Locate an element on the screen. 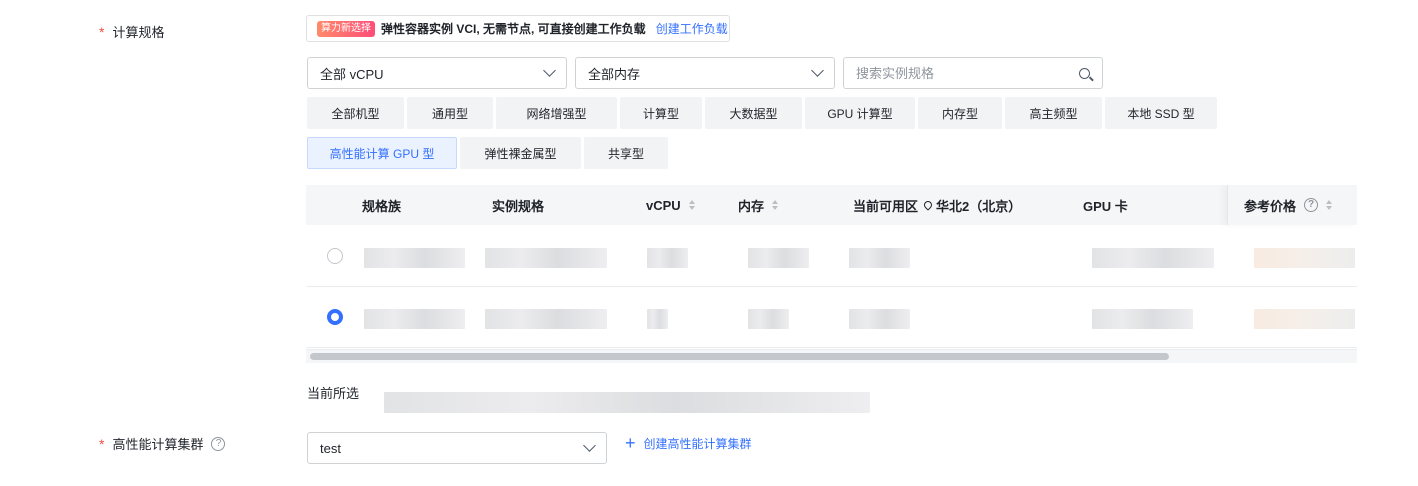 This screenshot has height=486, width=1418. col-memory-label: 内存 is located at coordinates (751, 206).